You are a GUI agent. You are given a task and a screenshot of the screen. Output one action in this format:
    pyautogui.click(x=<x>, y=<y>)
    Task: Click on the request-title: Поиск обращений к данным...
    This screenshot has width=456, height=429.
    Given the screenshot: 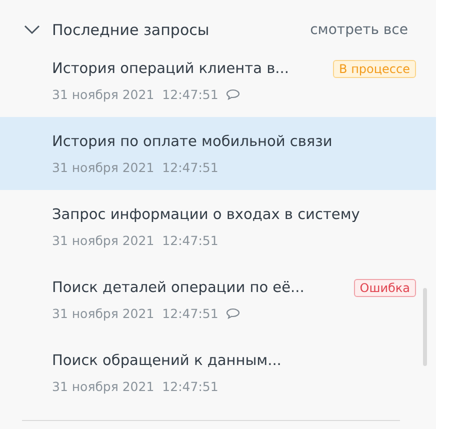 What is the action you would take?
    pyautogui.click(x=167, y=361)
    